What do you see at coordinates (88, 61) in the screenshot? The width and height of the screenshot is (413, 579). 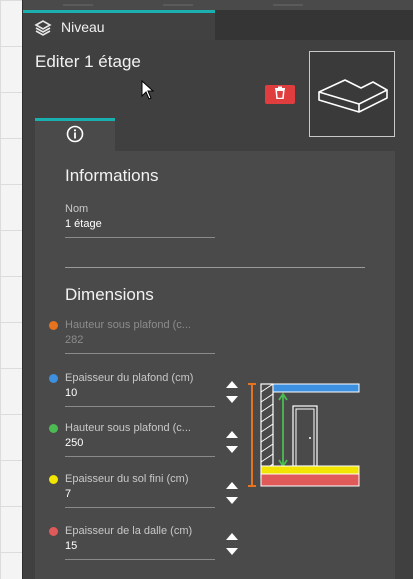 I see `page-title: Editer 1 étage` at bounding box center [88, 61].